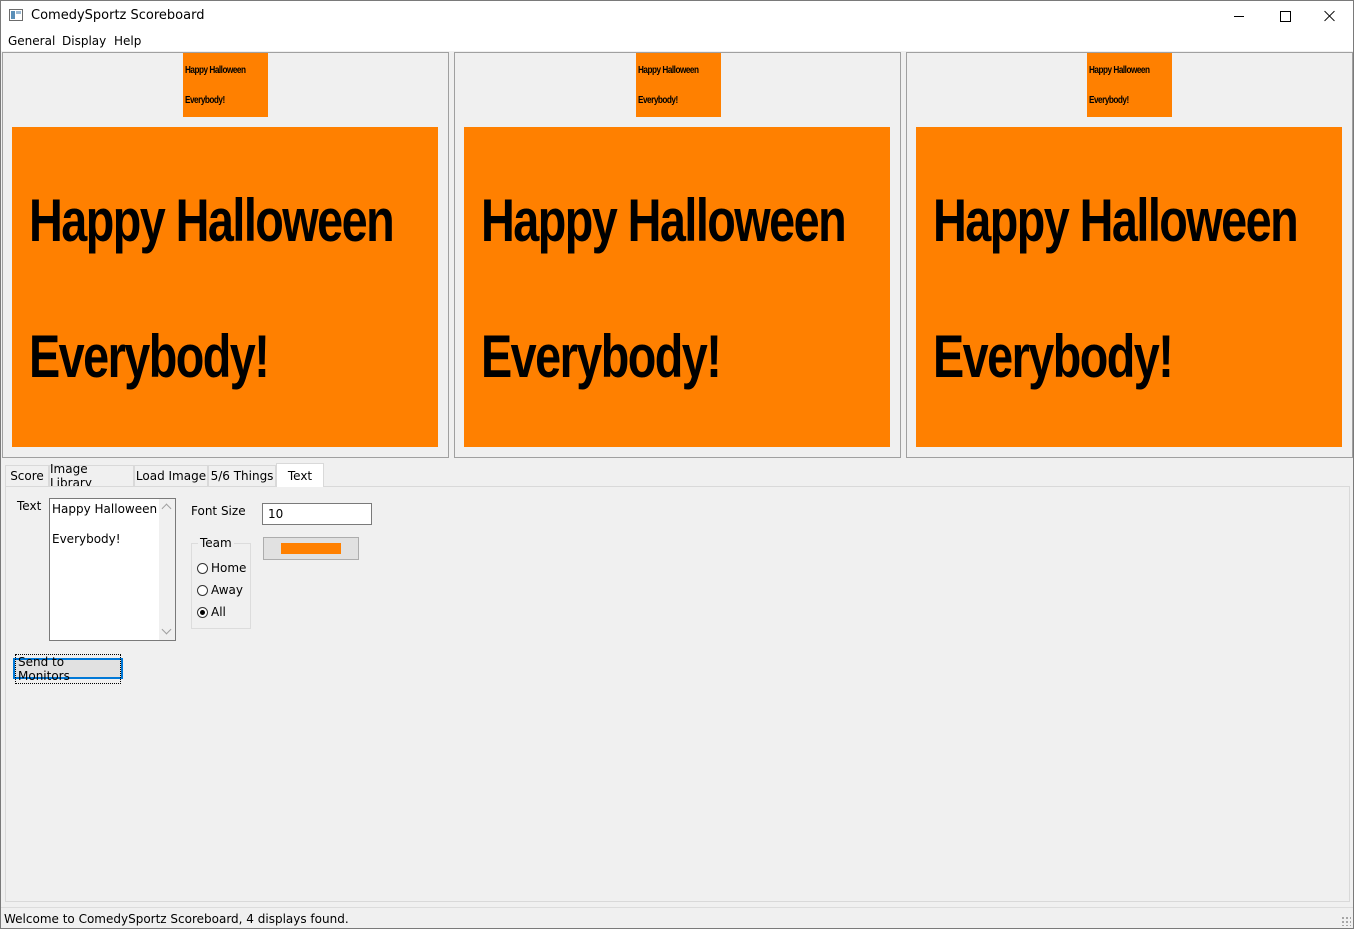 This screenshot has height=929, width=1354. I want to click on menu-help: Help, so click(127, 41).